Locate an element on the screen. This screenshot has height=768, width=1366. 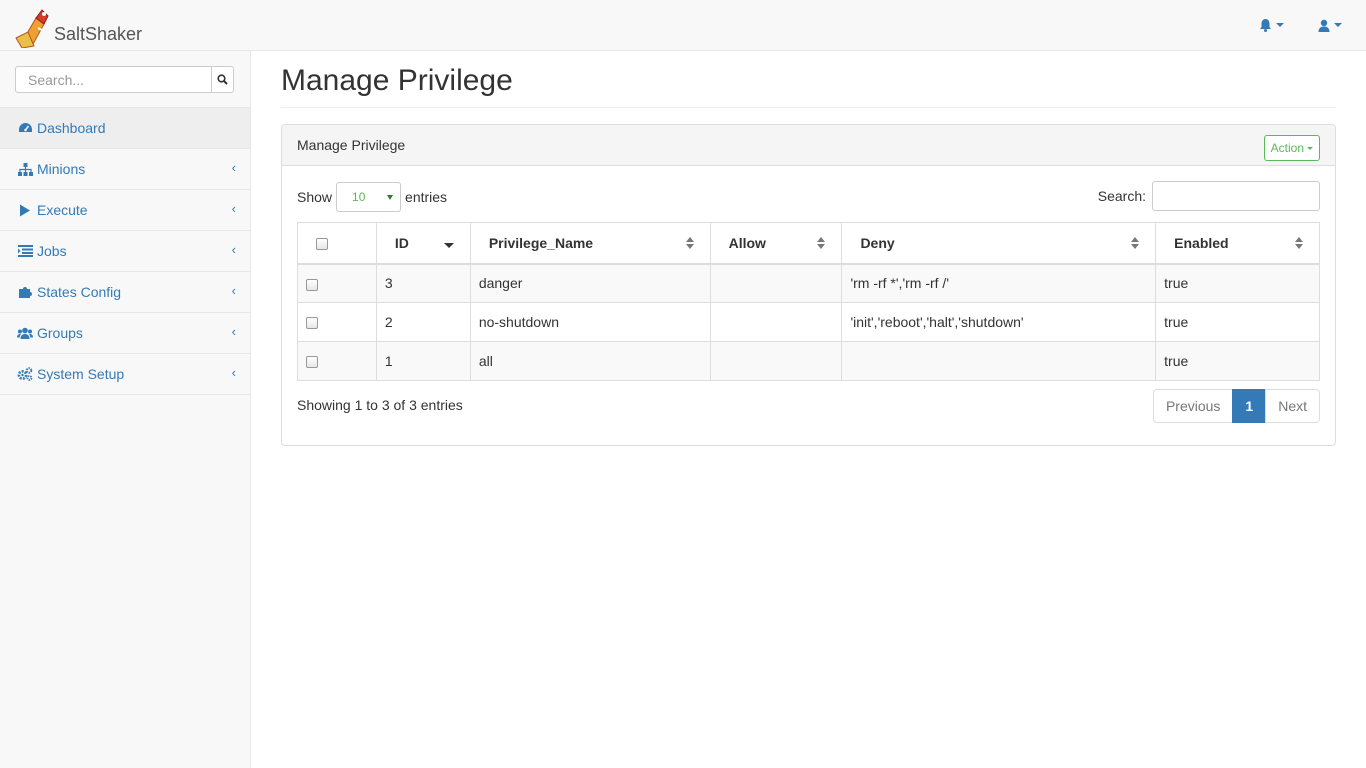
sidebar-search is located at coordinates (124, 79).